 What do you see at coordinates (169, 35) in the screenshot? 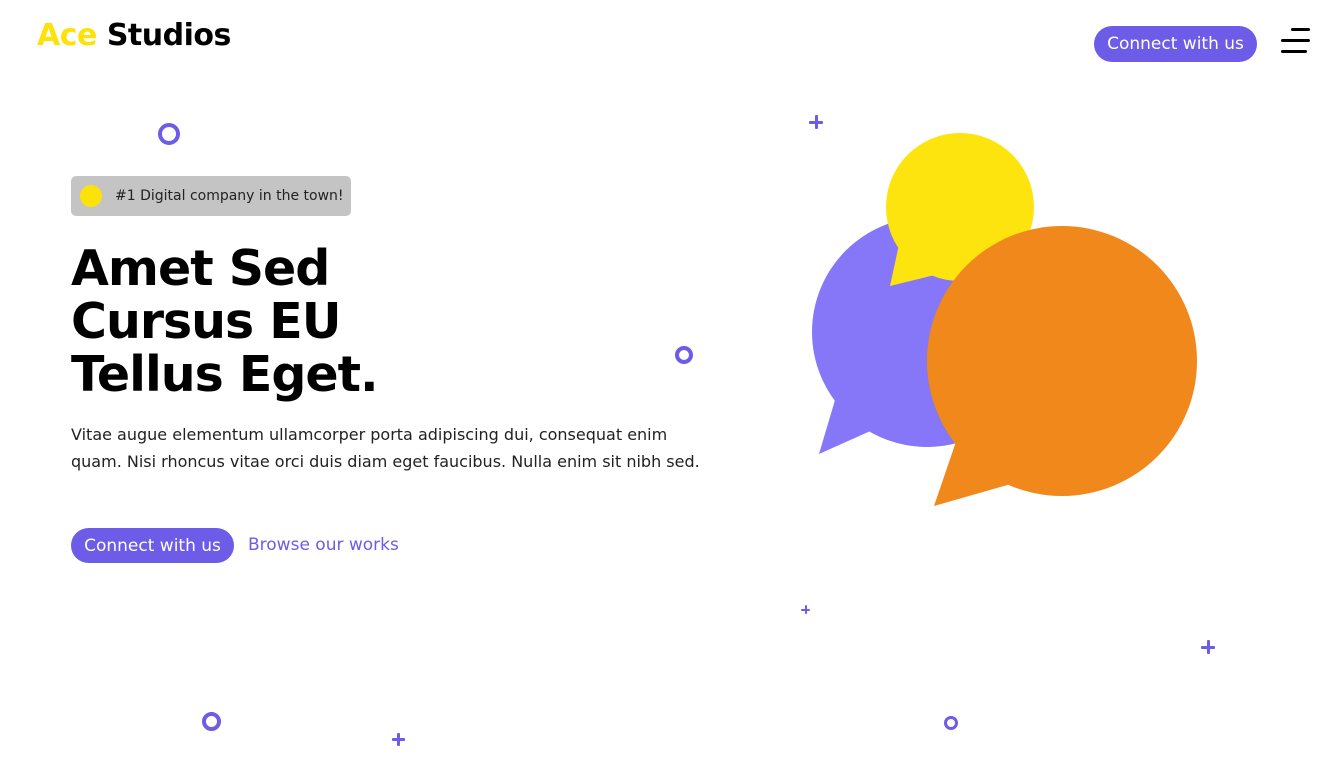
I see `logo-text: Studios` at bounding box center [169, 35].